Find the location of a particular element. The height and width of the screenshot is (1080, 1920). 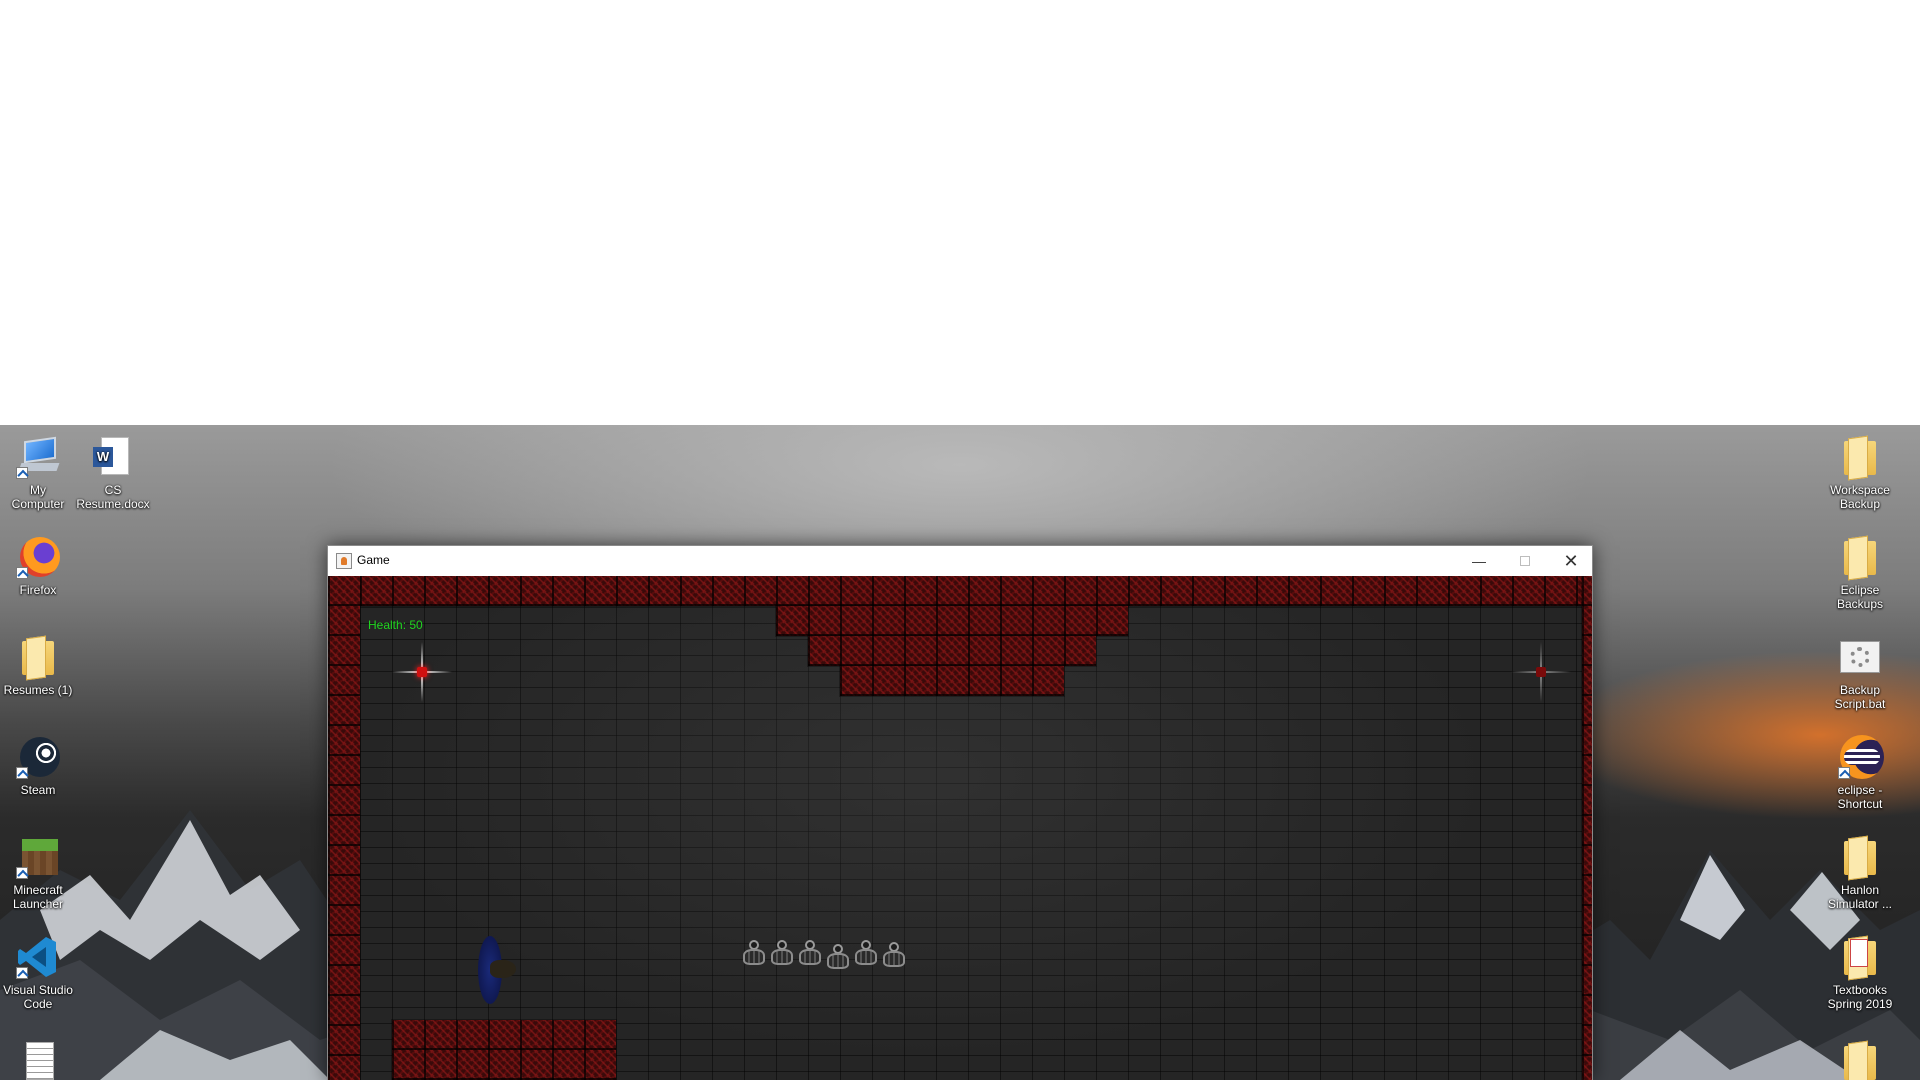

desktop-icon-label: My Computer is located at coordinates (38, 497).